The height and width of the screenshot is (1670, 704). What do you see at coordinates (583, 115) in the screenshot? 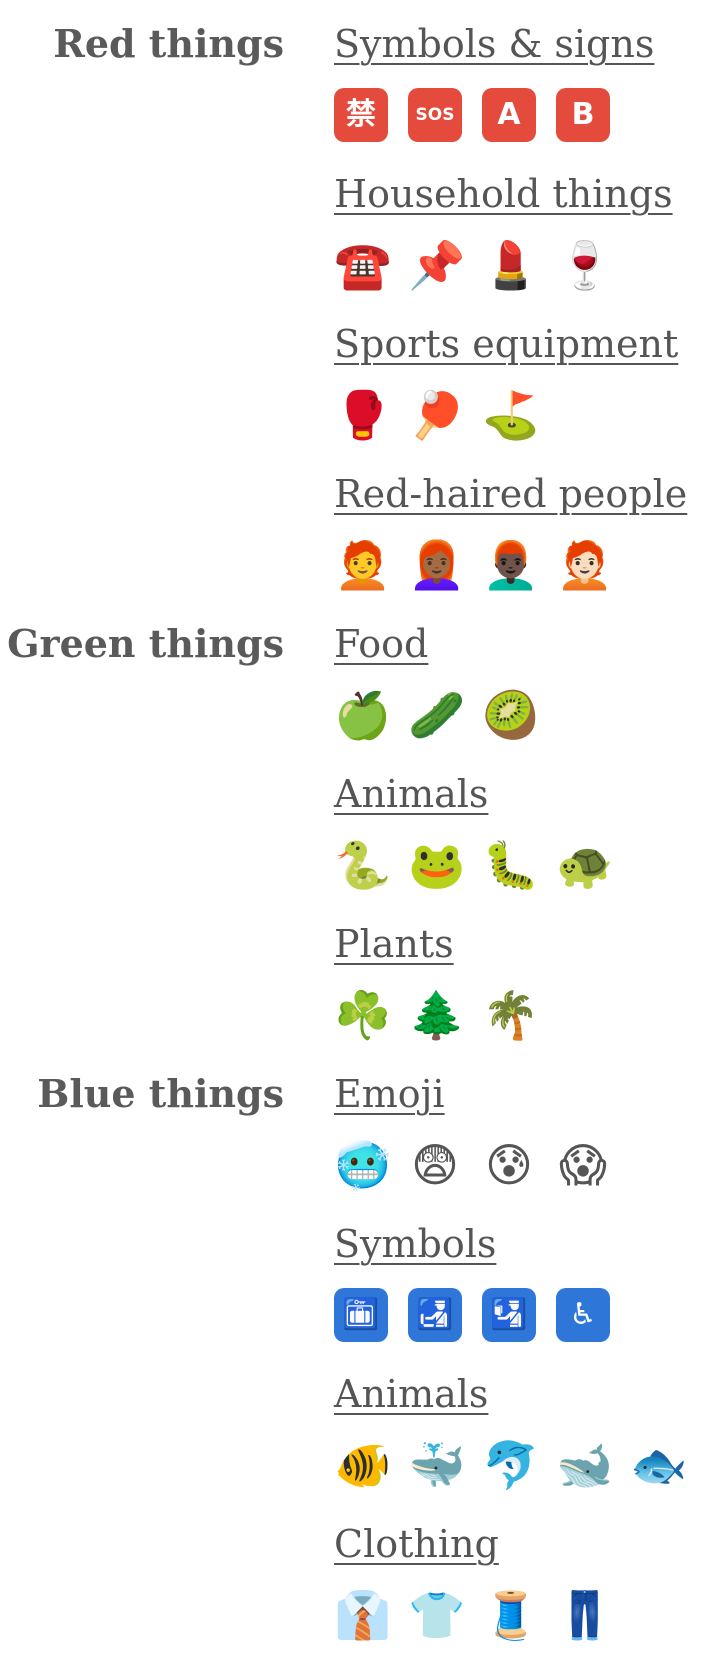
I see `b-blood-type-icon: B` at bounding box center [583, 115].